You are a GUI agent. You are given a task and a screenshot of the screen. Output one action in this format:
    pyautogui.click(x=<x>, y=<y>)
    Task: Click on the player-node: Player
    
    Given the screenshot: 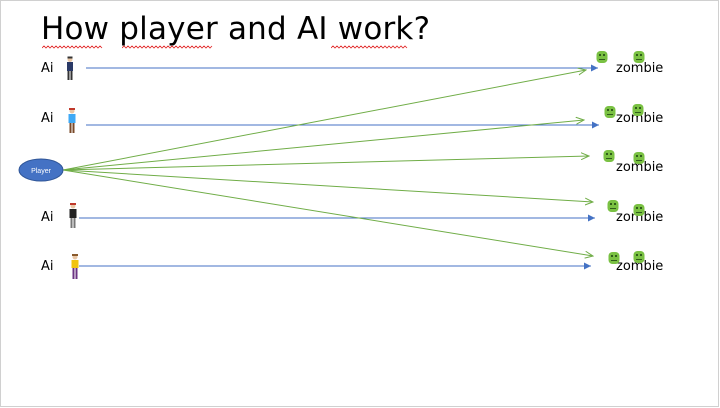 What is the action you would take?
    pyautogui.click(x=41, y=170)
    